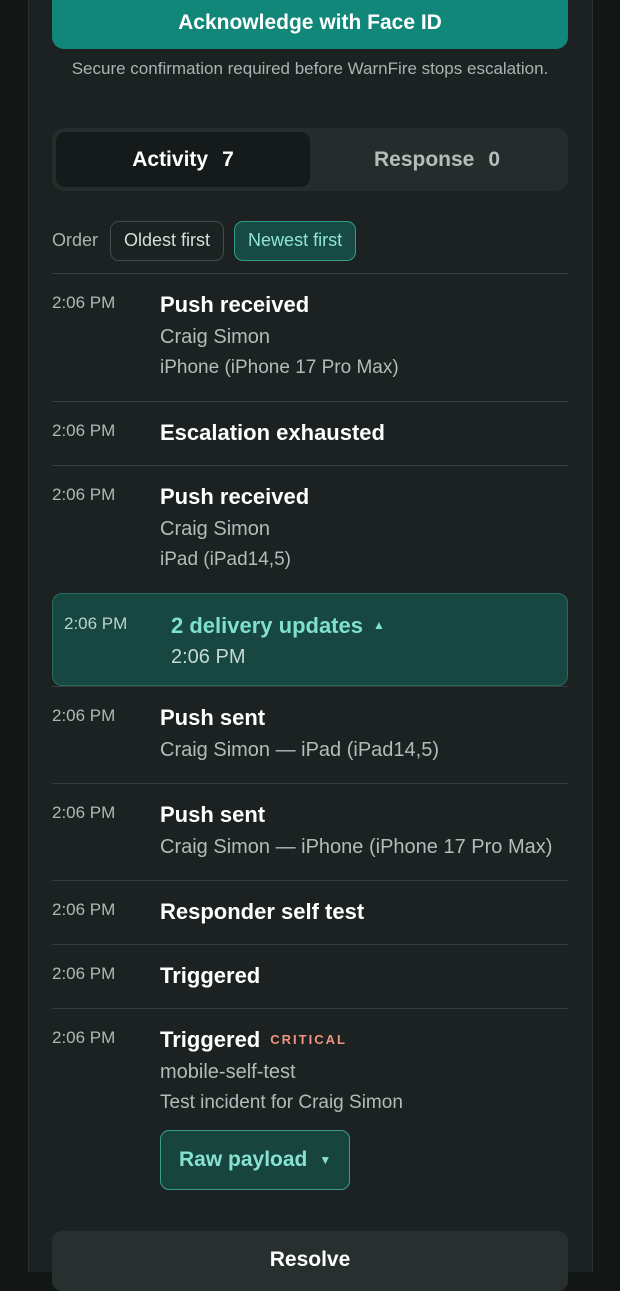  What do you see at coordinates (310, 976) in the screenshot?
I see `activity-entry: 2:06 PM Triggered` at bounding box center [310, 976].